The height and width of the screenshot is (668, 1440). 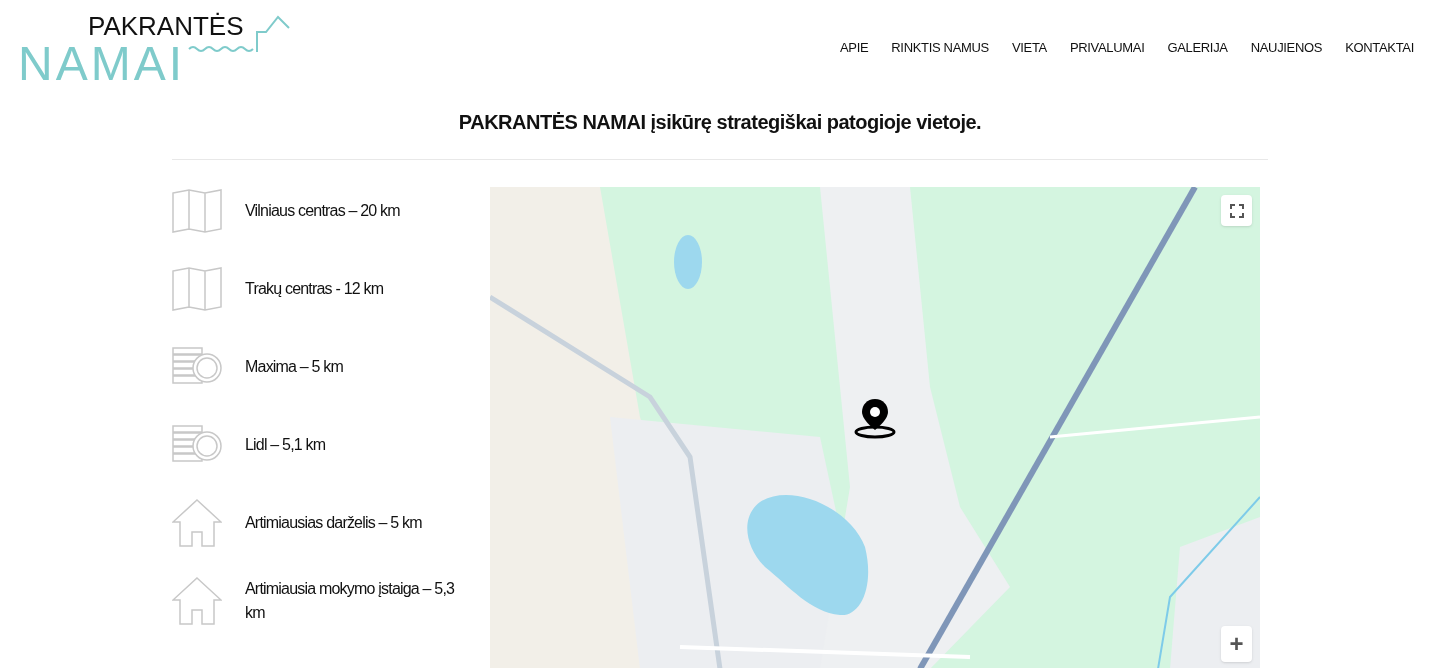 What do you see at coordinates (166, 26) in the screenshot?
I see `logo-text: PAKRANTĖS` at bounding box center [166, 26].